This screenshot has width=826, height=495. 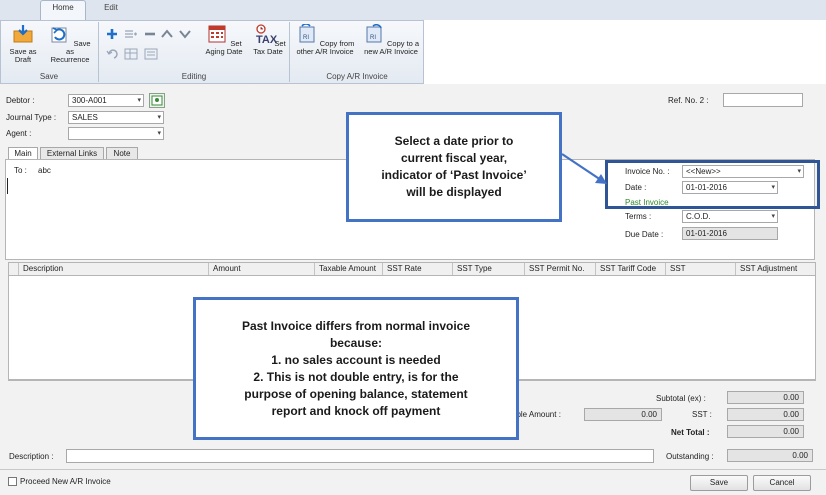 What do you see at coordinates (782, 483) in the screenshot?
I see `cancel-button: Cancel` at bounding box center [782, 483].